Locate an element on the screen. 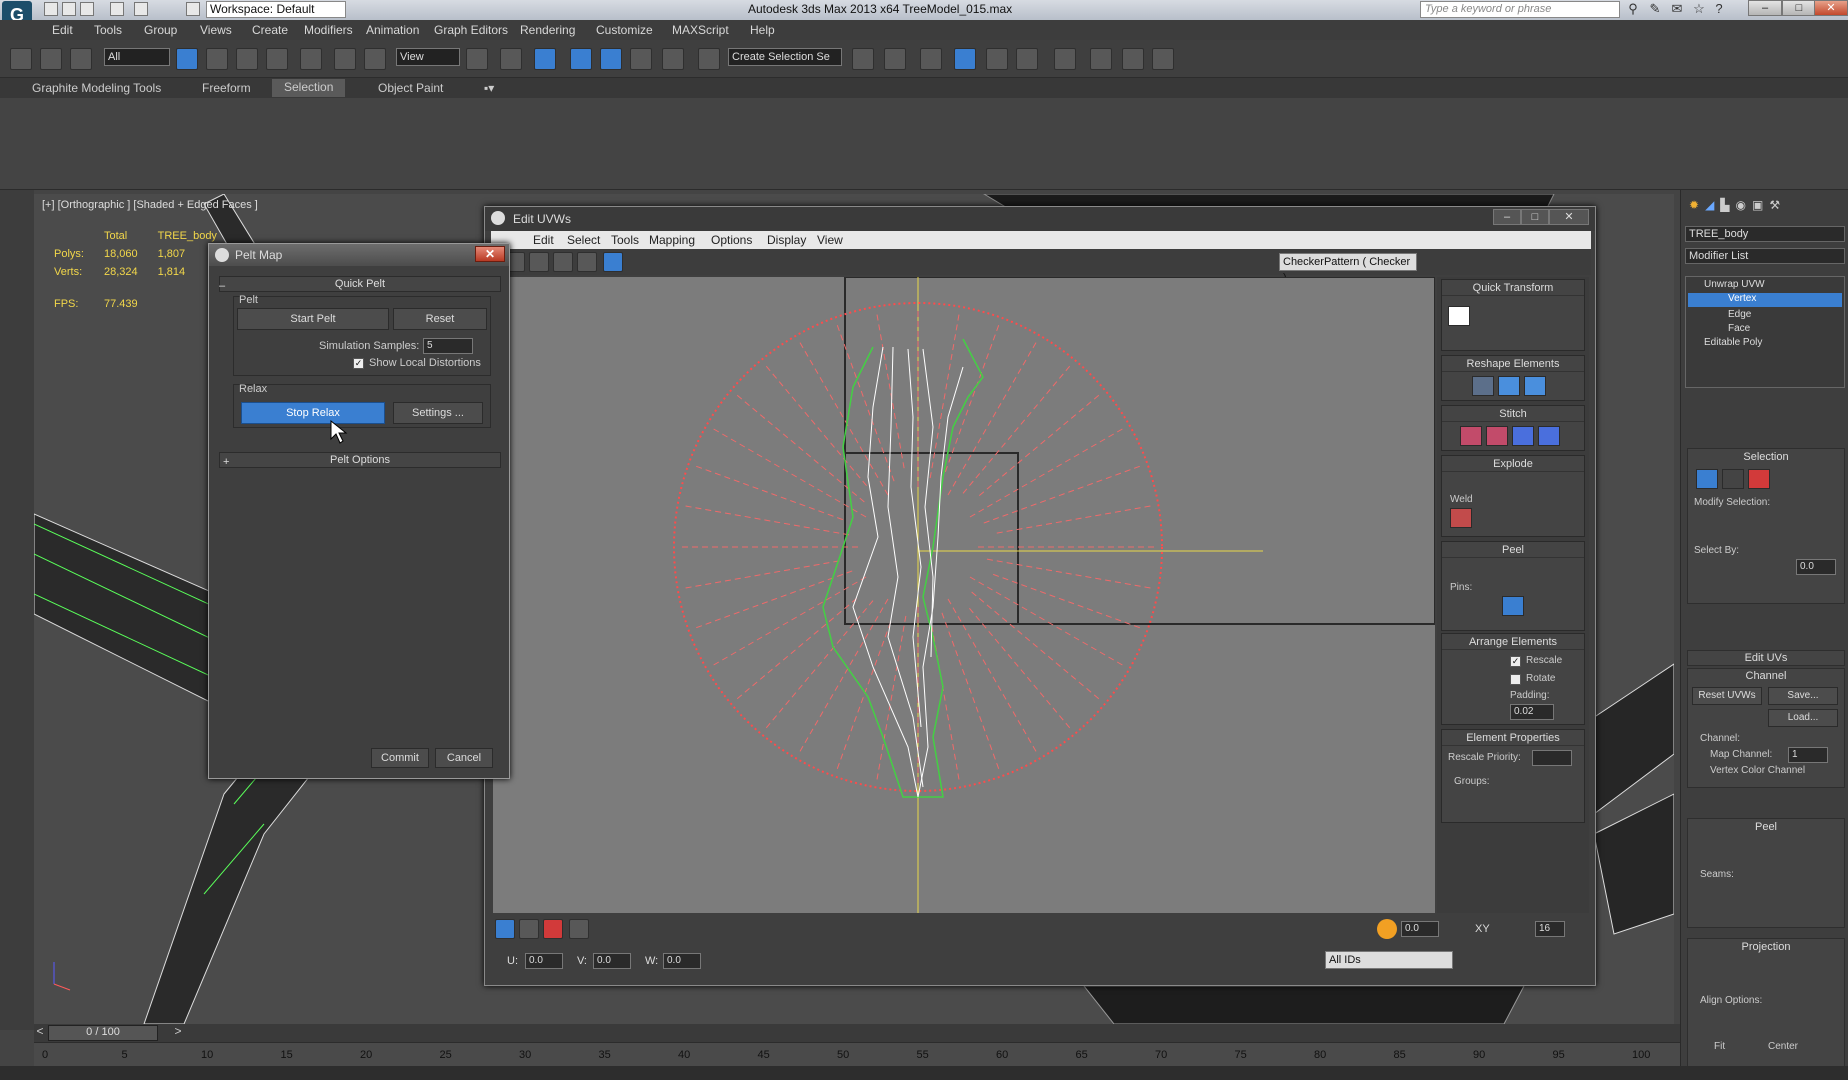 This screenshot has width=1848, height=1080. rotate-icon is located at coordinates (345, 59).